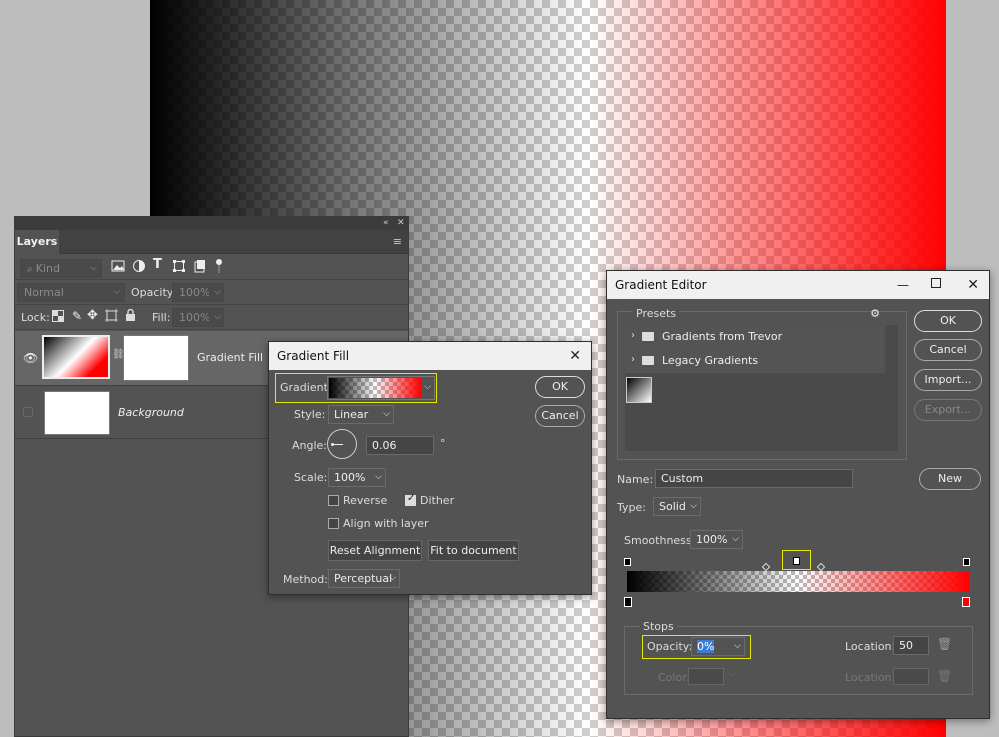 The image size is (999, 737). Describe the element at coordinates (223, 266) in the screenshot. I see `filter-toggle-icon` at that location.